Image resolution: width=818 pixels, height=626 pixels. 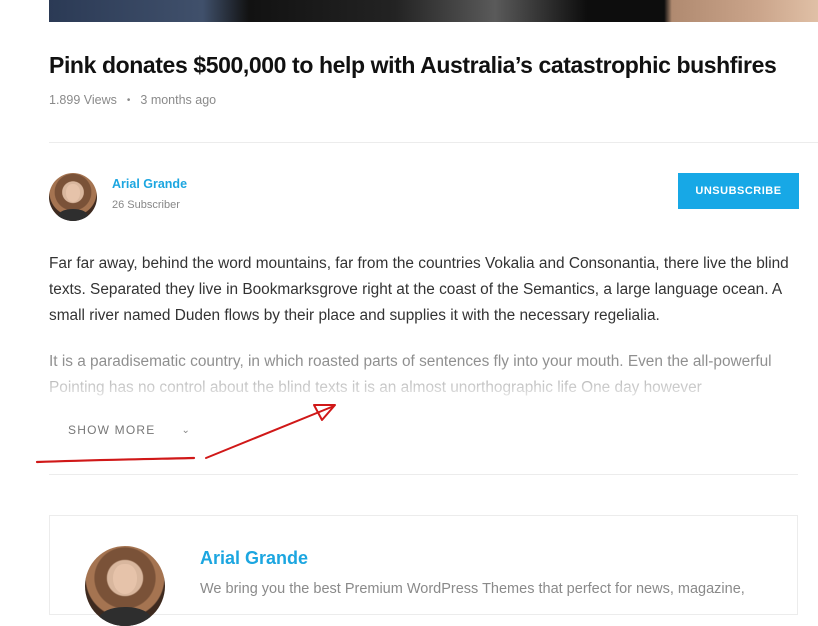 What do you see at coordinates (146, 205) in the screenshot?
I see `subscriber-count: 26 Subscriber` at bounding box center [146, 205].